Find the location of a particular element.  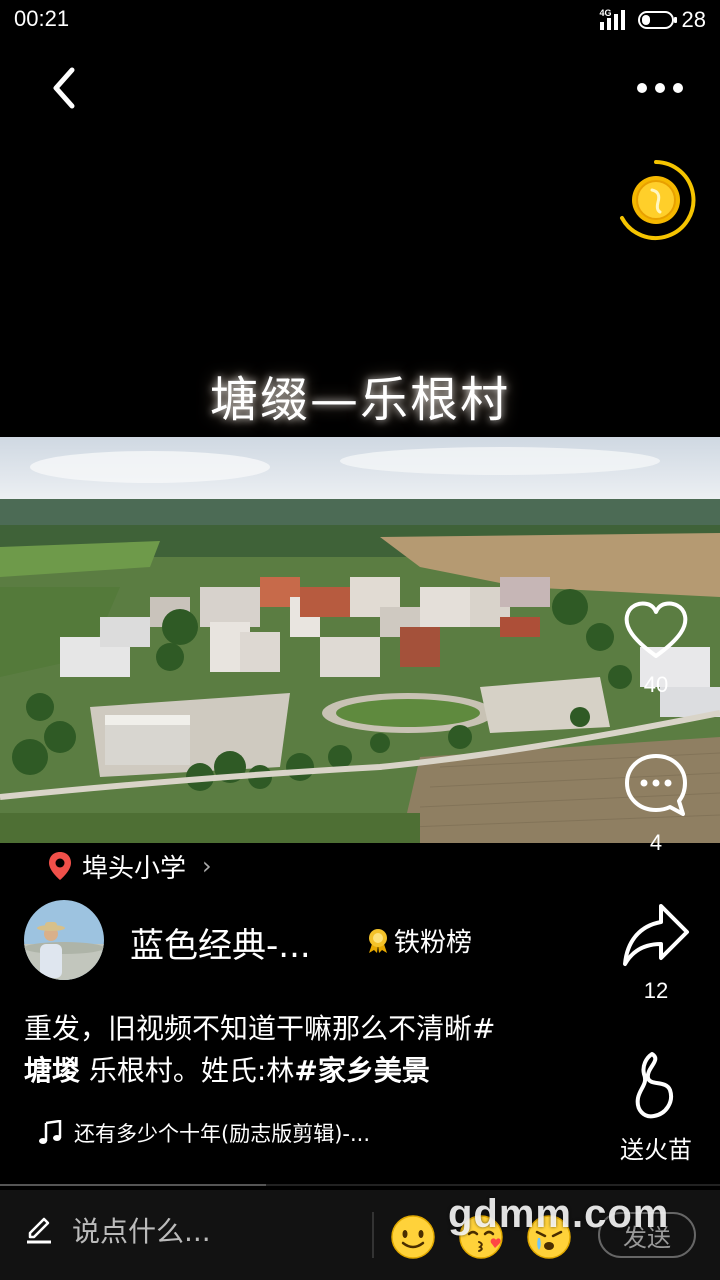

video-progress-bar is located at coordinates (360, 1185).